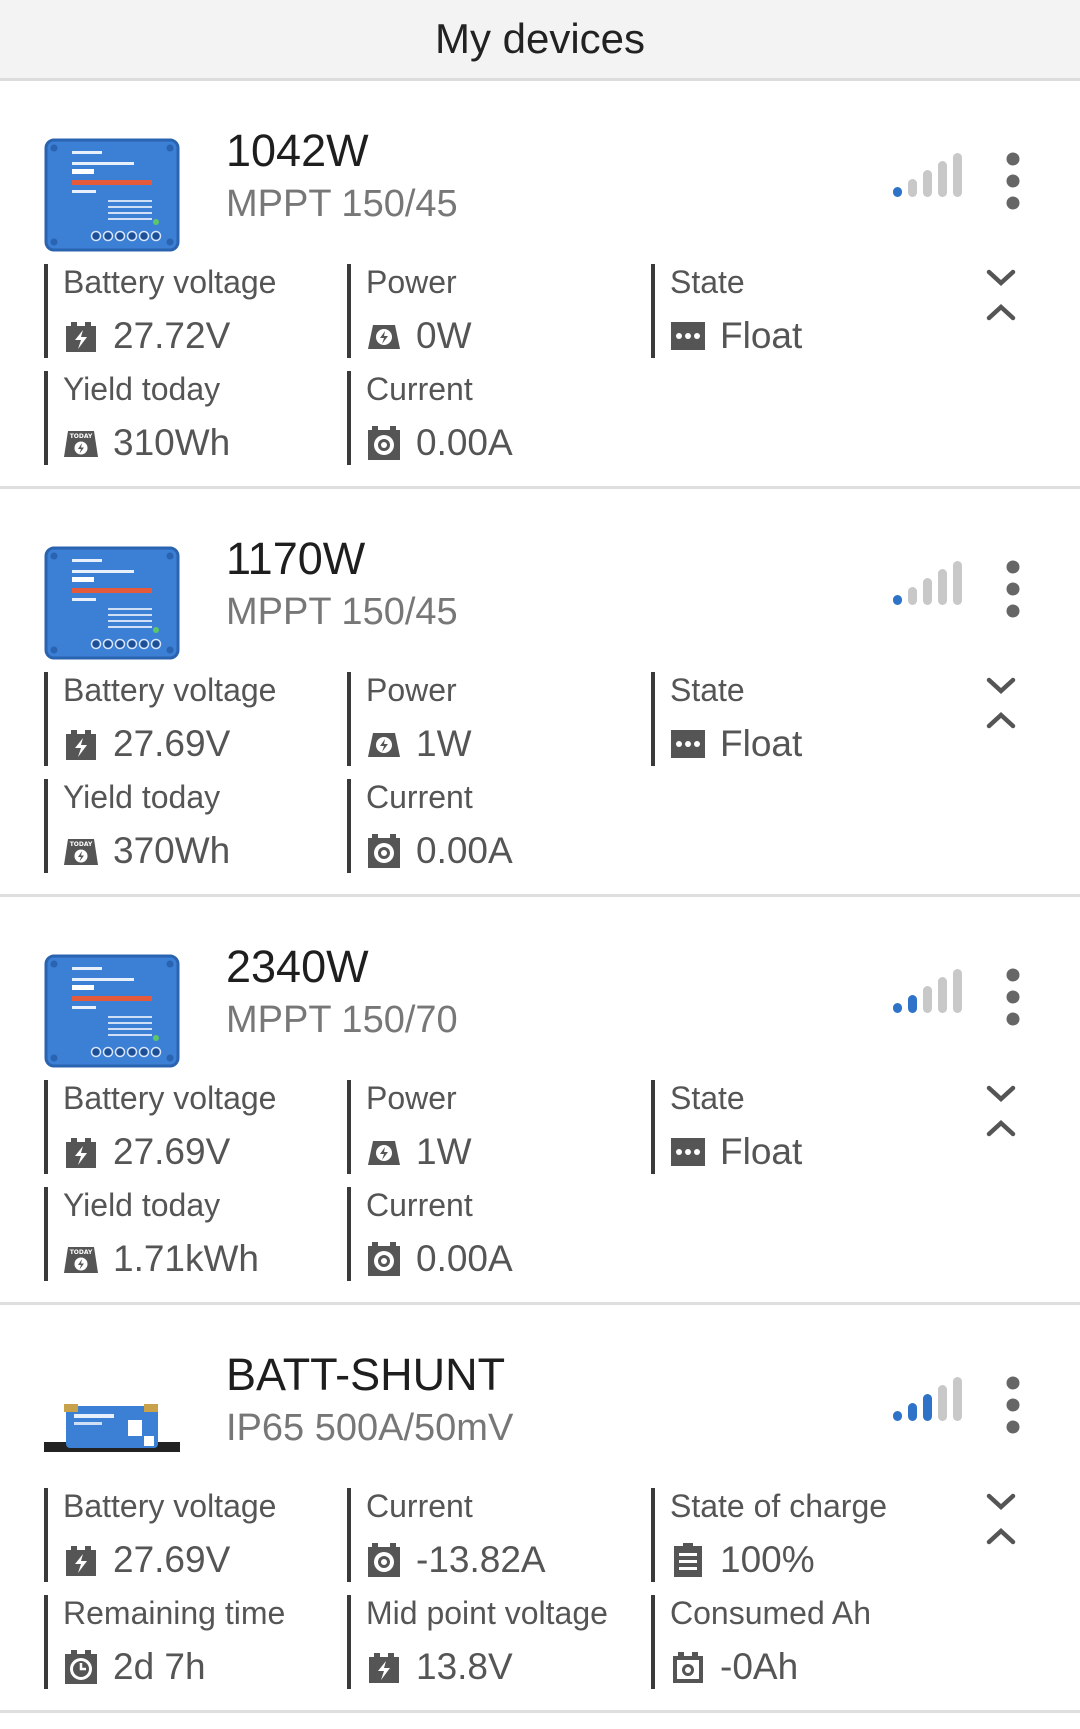 Image resolution: width=1080 pixels, height=1729 pixels. I want to click on device-name: 1042W, so click(297, 150).